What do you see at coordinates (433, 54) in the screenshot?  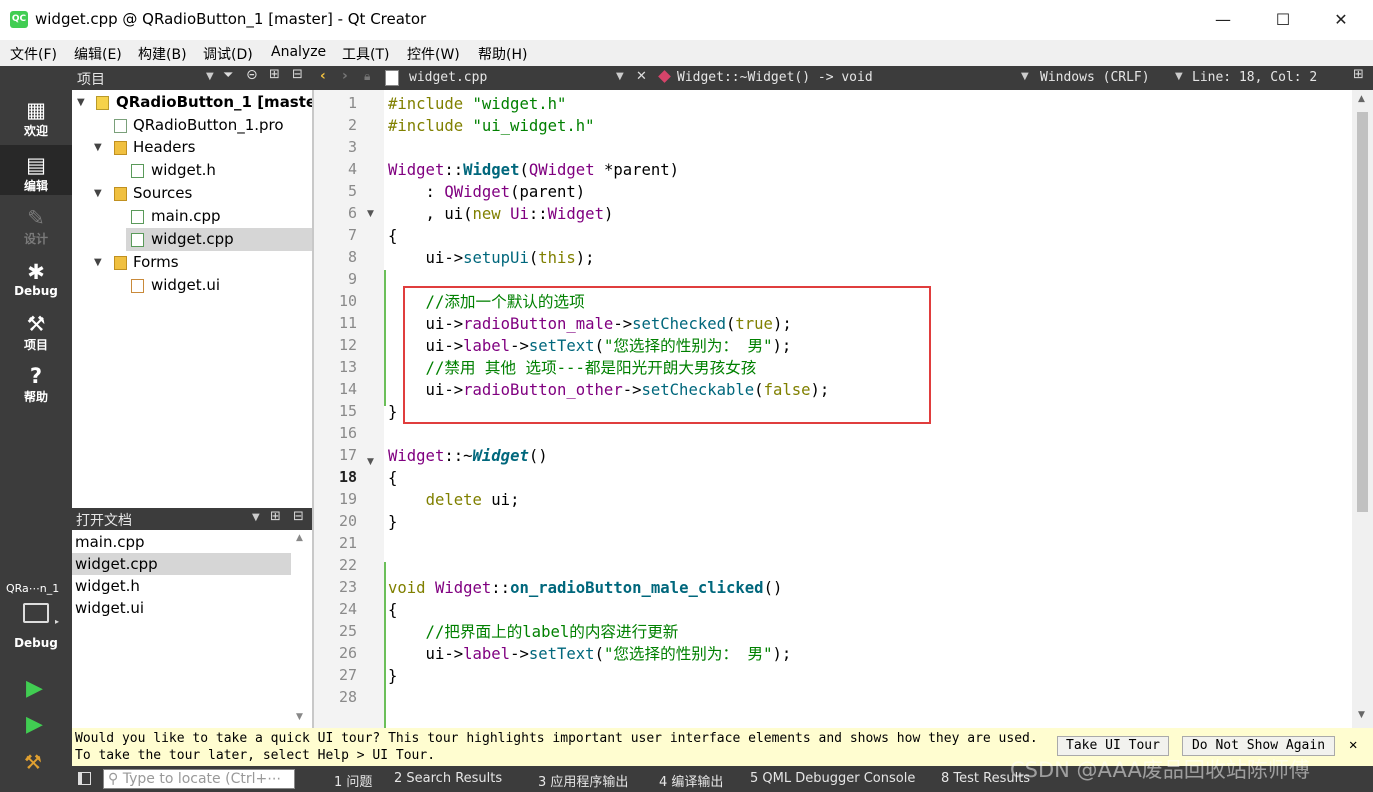 I see `menu-controls: 控件(W)` at bounding box center [433, 54].